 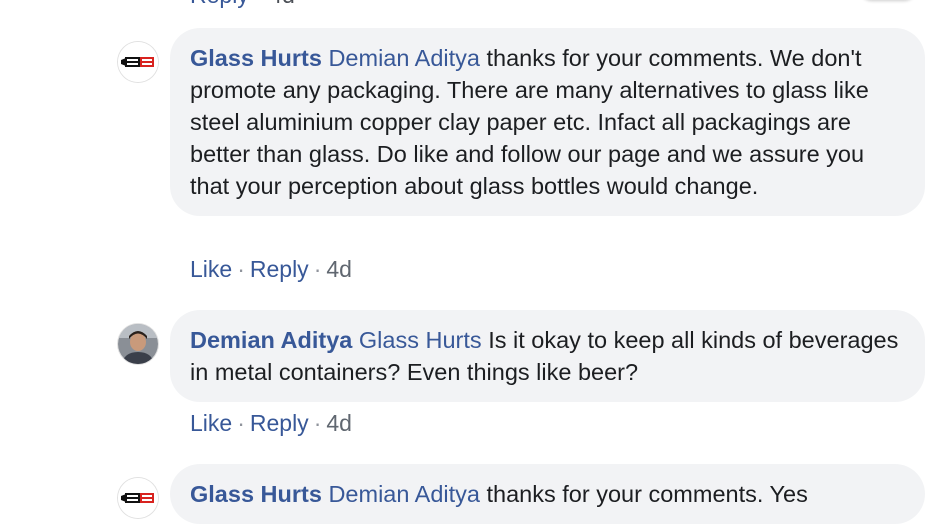 I want to click on comment-text: thanks for your comments. Yes, so click(x=647, y=494).